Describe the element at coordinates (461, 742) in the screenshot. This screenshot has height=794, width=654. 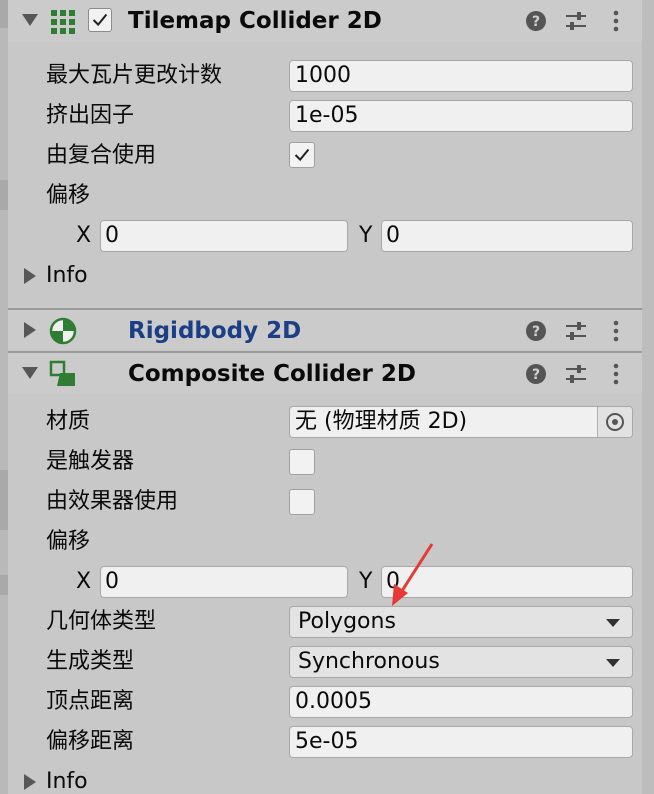
I see `offset-distance-input: 5e-05` at that location.